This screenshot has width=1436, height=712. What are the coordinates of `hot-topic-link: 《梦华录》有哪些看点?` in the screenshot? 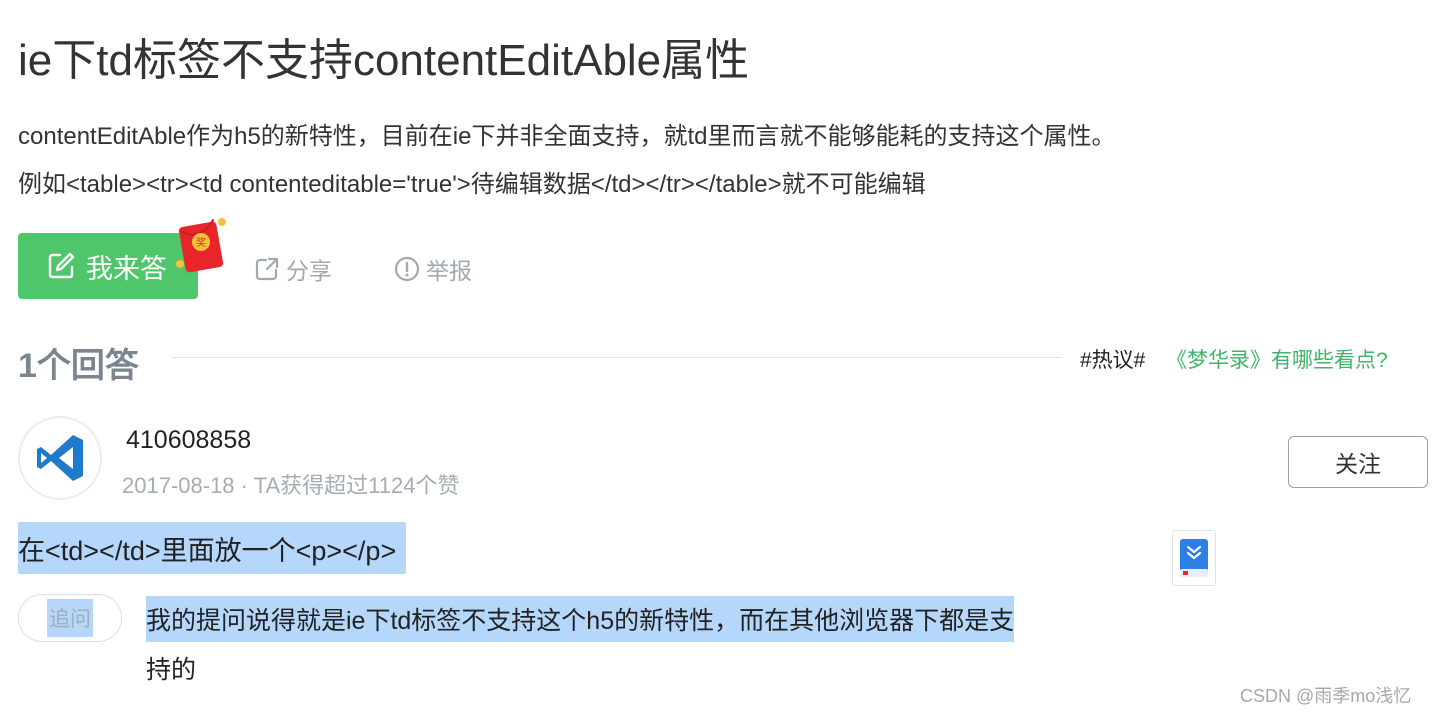 It's located at (1277, 359).